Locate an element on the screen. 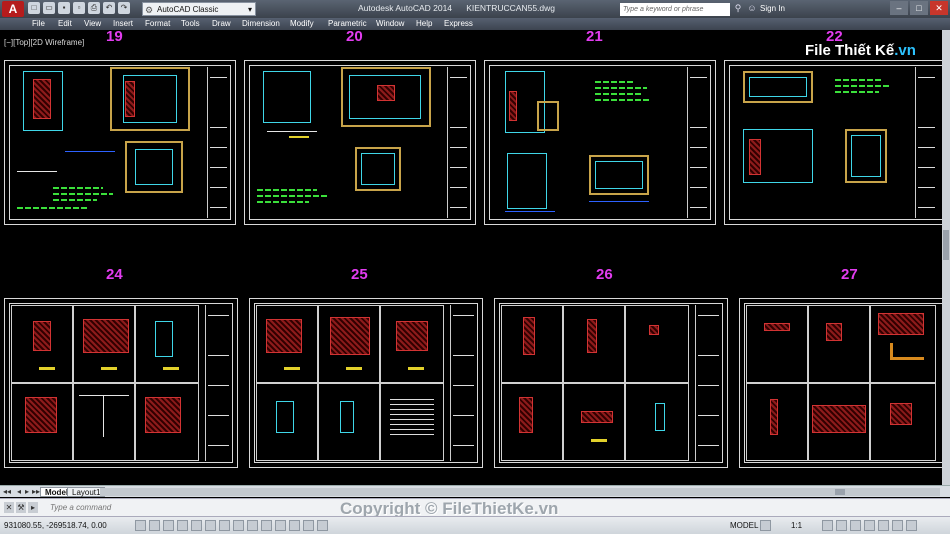  sheet-number-21: 21 is located at coordinates (594, 37).